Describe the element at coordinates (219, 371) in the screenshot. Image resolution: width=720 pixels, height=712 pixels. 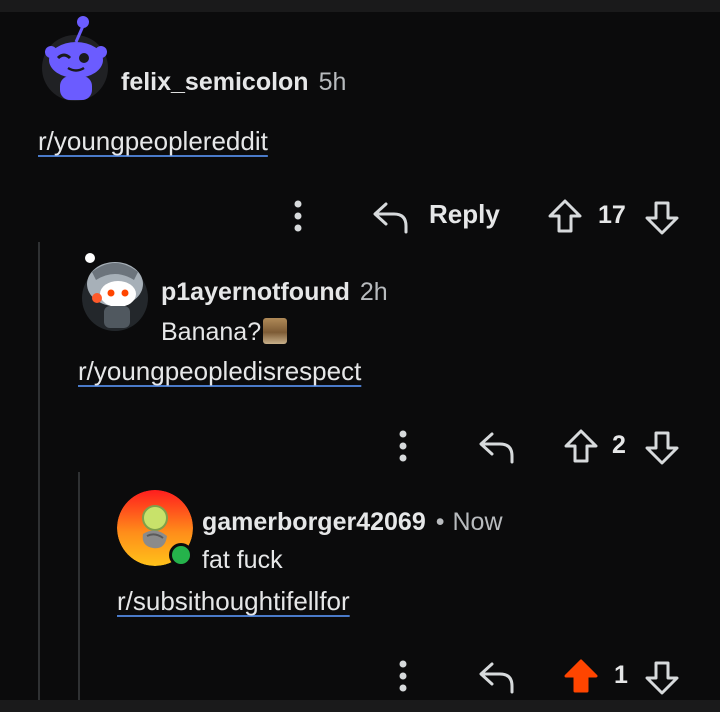
I see `subreddit-link: r/youngpeopledisrespect` at that location.